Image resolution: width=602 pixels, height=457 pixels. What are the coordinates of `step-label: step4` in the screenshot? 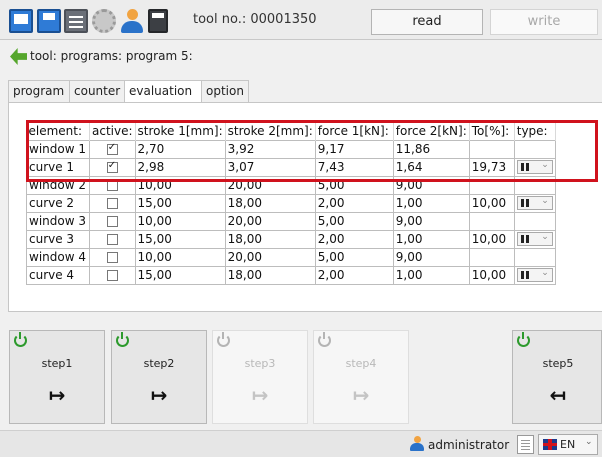 It's located at (361, 363).